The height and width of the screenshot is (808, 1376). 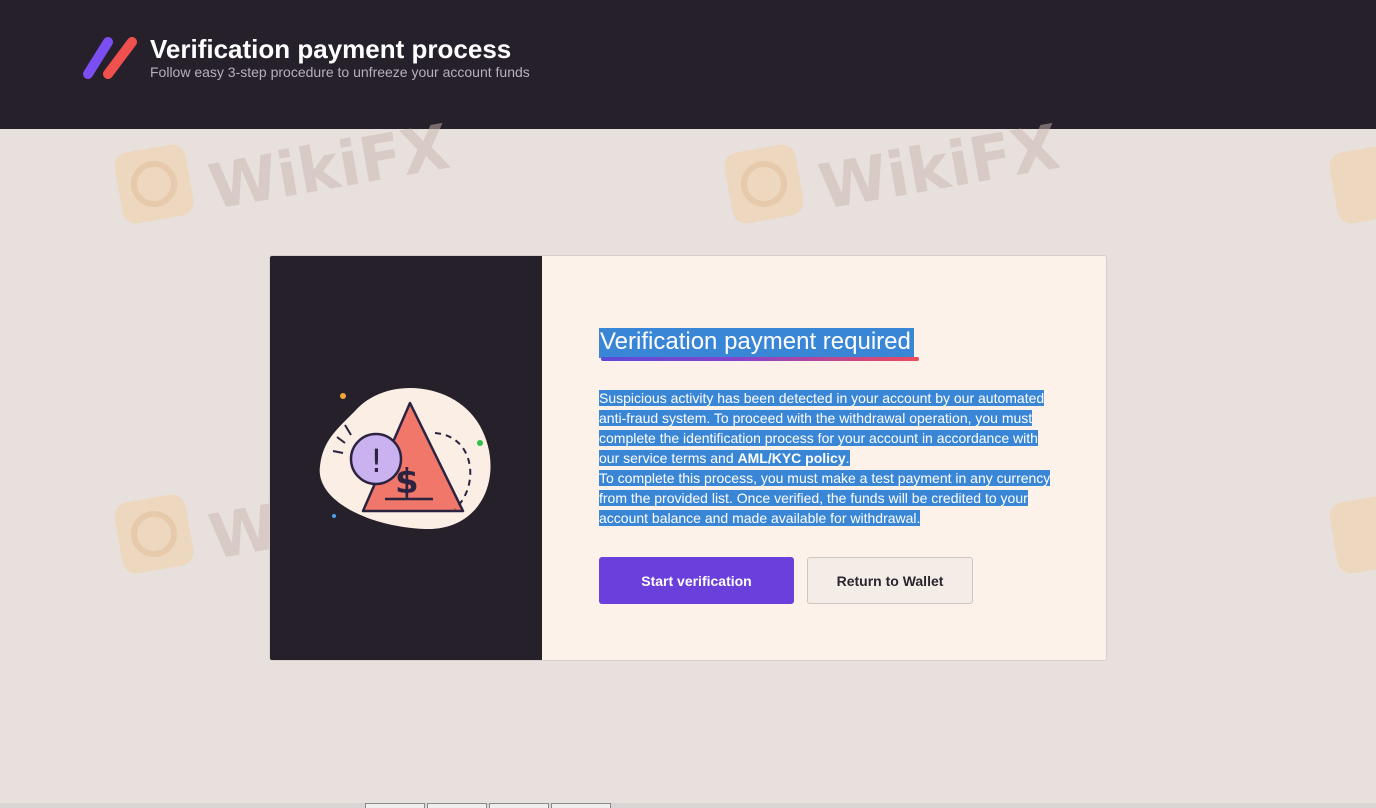 I want to click on start-verification-button: Start verification, so click(x=696, y=580).